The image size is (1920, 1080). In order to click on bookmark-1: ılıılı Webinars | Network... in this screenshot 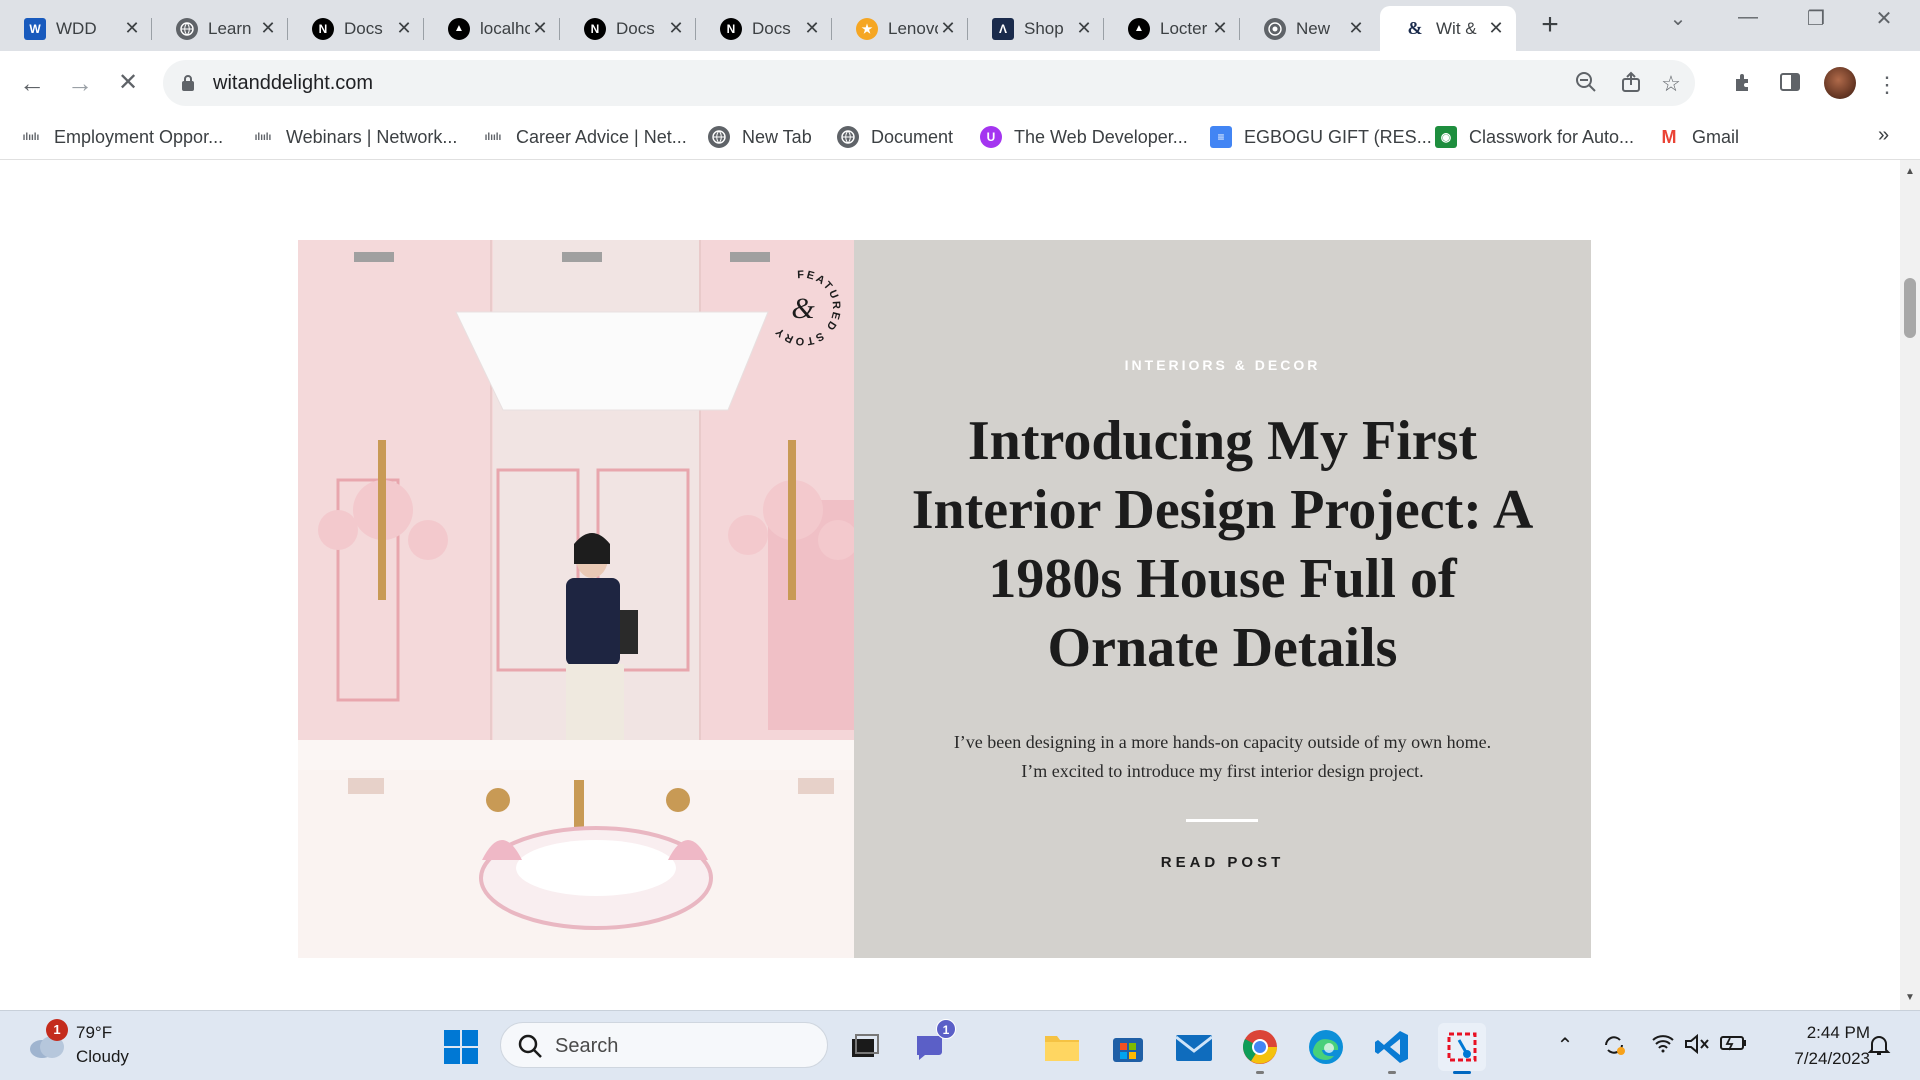, I will do `click(355, 137)`.